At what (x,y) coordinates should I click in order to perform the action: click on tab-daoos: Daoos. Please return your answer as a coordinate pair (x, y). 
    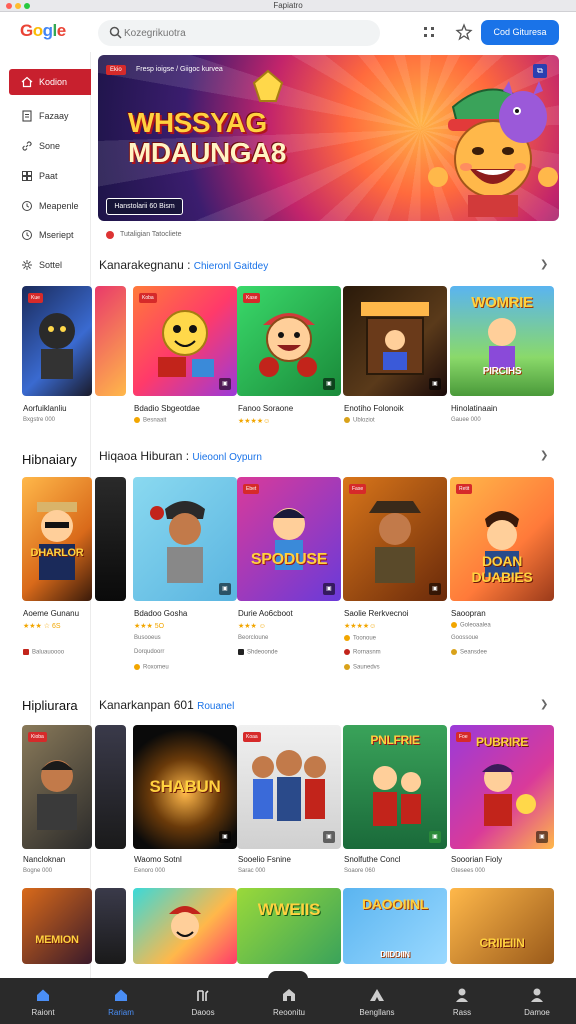
    Looking at the image, I should click on (203, 1001).